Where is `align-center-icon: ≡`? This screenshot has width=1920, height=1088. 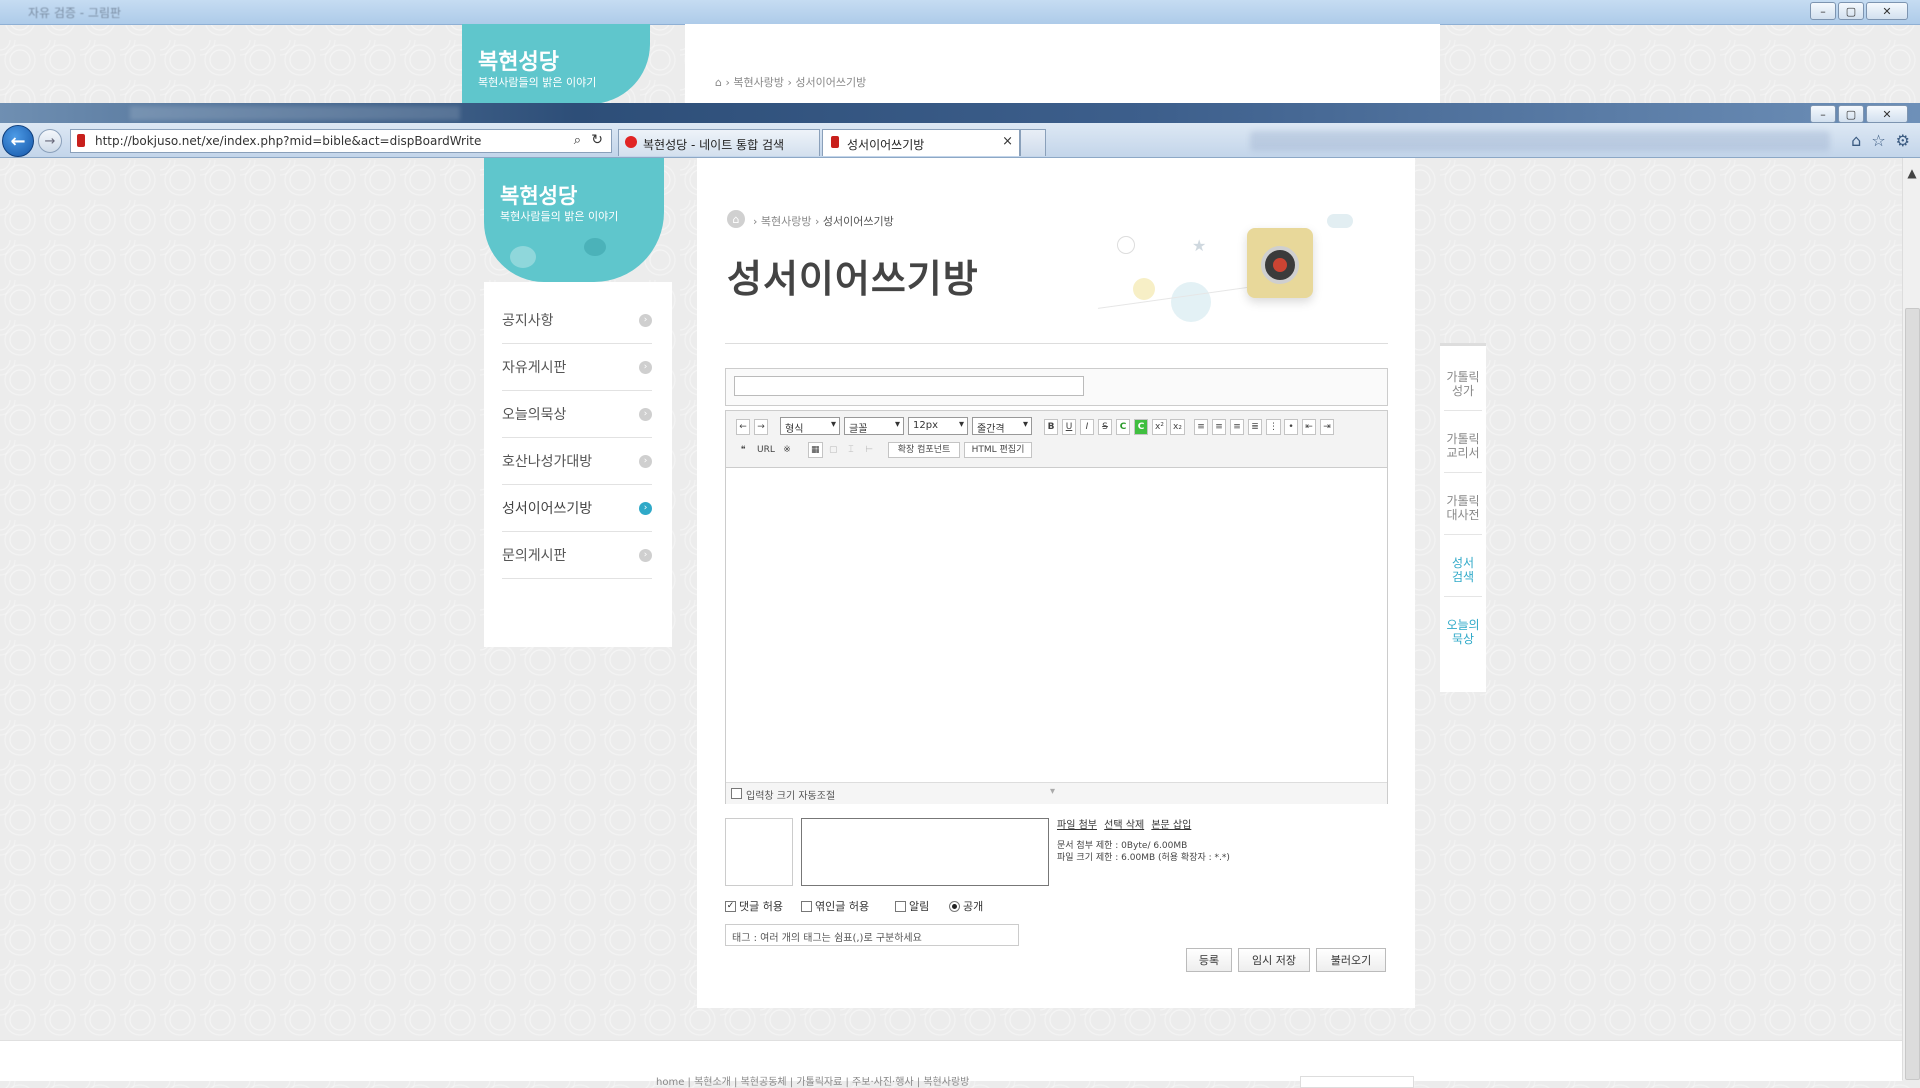 align-center-icon: ≡ is located at coordinates (1219, 427).